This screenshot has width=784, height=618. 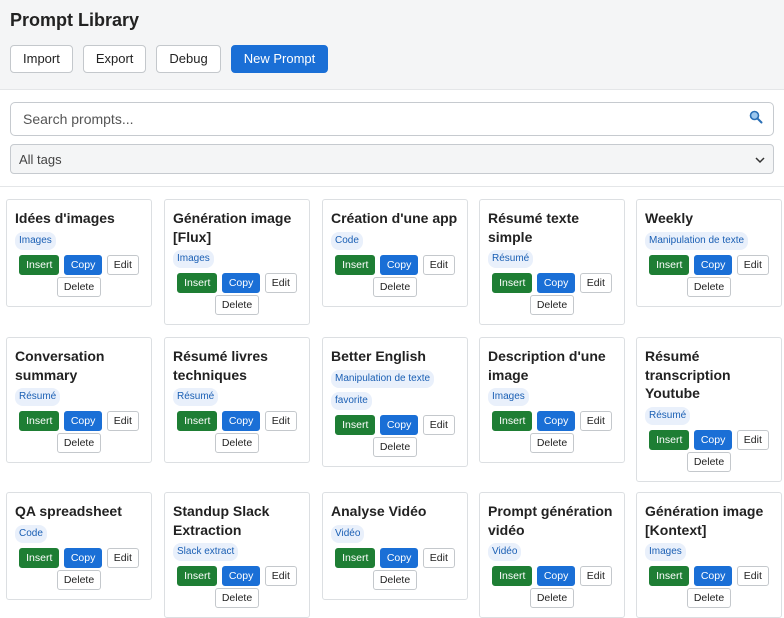 What do you see at coordinates (206, 552) in the screenshot?
I see `tag-badge: Slack extract` at bounding box center [206, 552].